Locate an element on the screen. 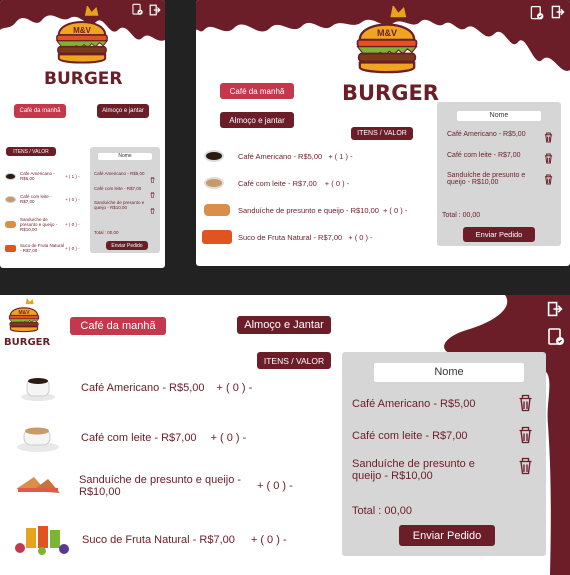  item-name: Café Americano - R$5,00 is located at coordinates (280, 156).